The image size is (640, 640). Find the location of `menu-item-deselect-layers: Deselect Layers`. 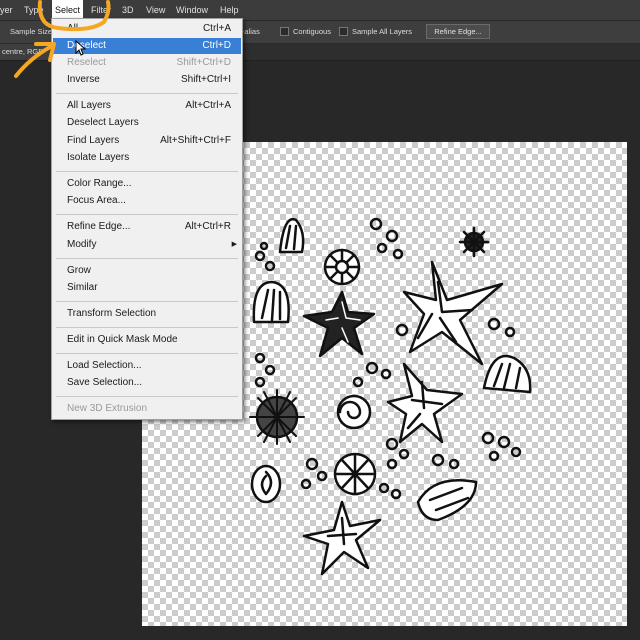

menu-item-deselect-layers: Deselect Layers is located at coordinates (147, 123).